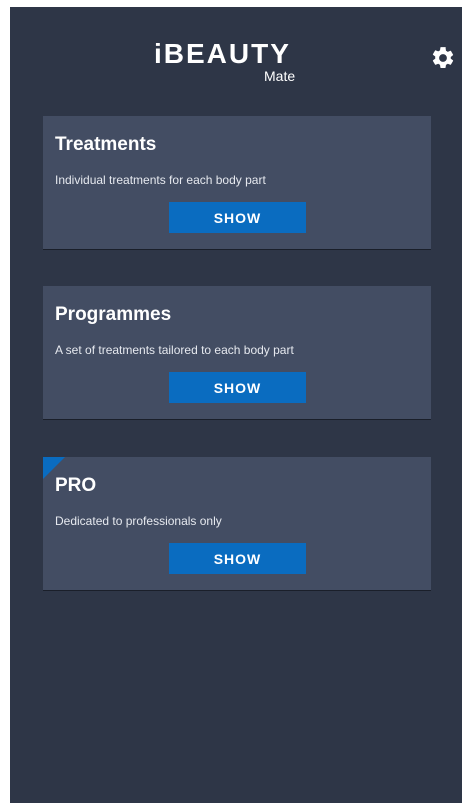  What do you see at coordinates (76, 485) in the screenshot?
I see `card-title: PRO` at bounding box center [76, 485].